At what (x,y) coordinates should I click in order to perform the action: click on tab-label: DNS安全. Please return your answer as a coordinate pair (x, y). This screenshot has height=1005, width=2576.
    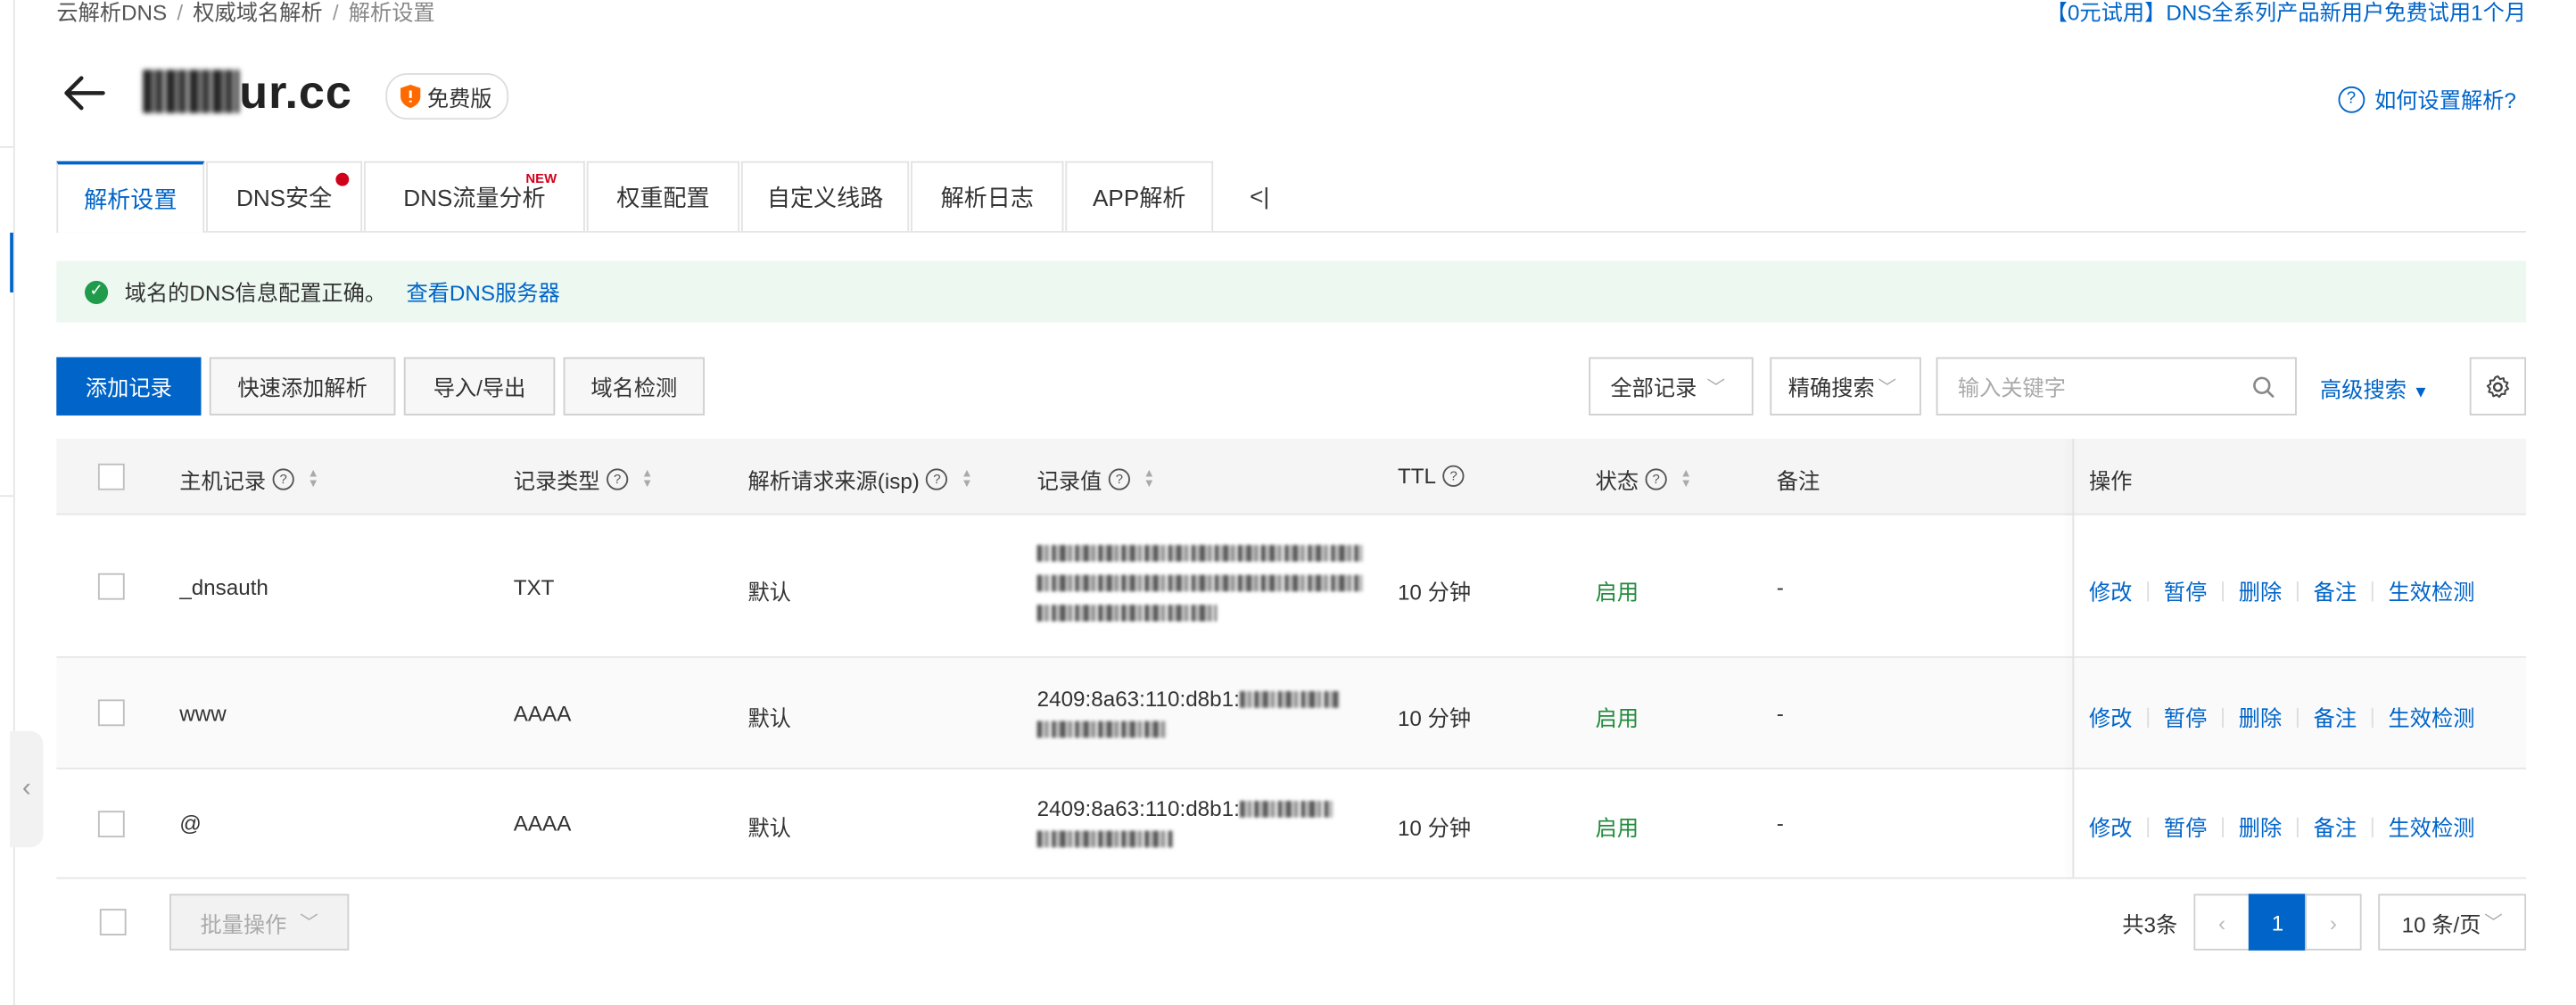
    Looking at the image, I should click on (284, 196).